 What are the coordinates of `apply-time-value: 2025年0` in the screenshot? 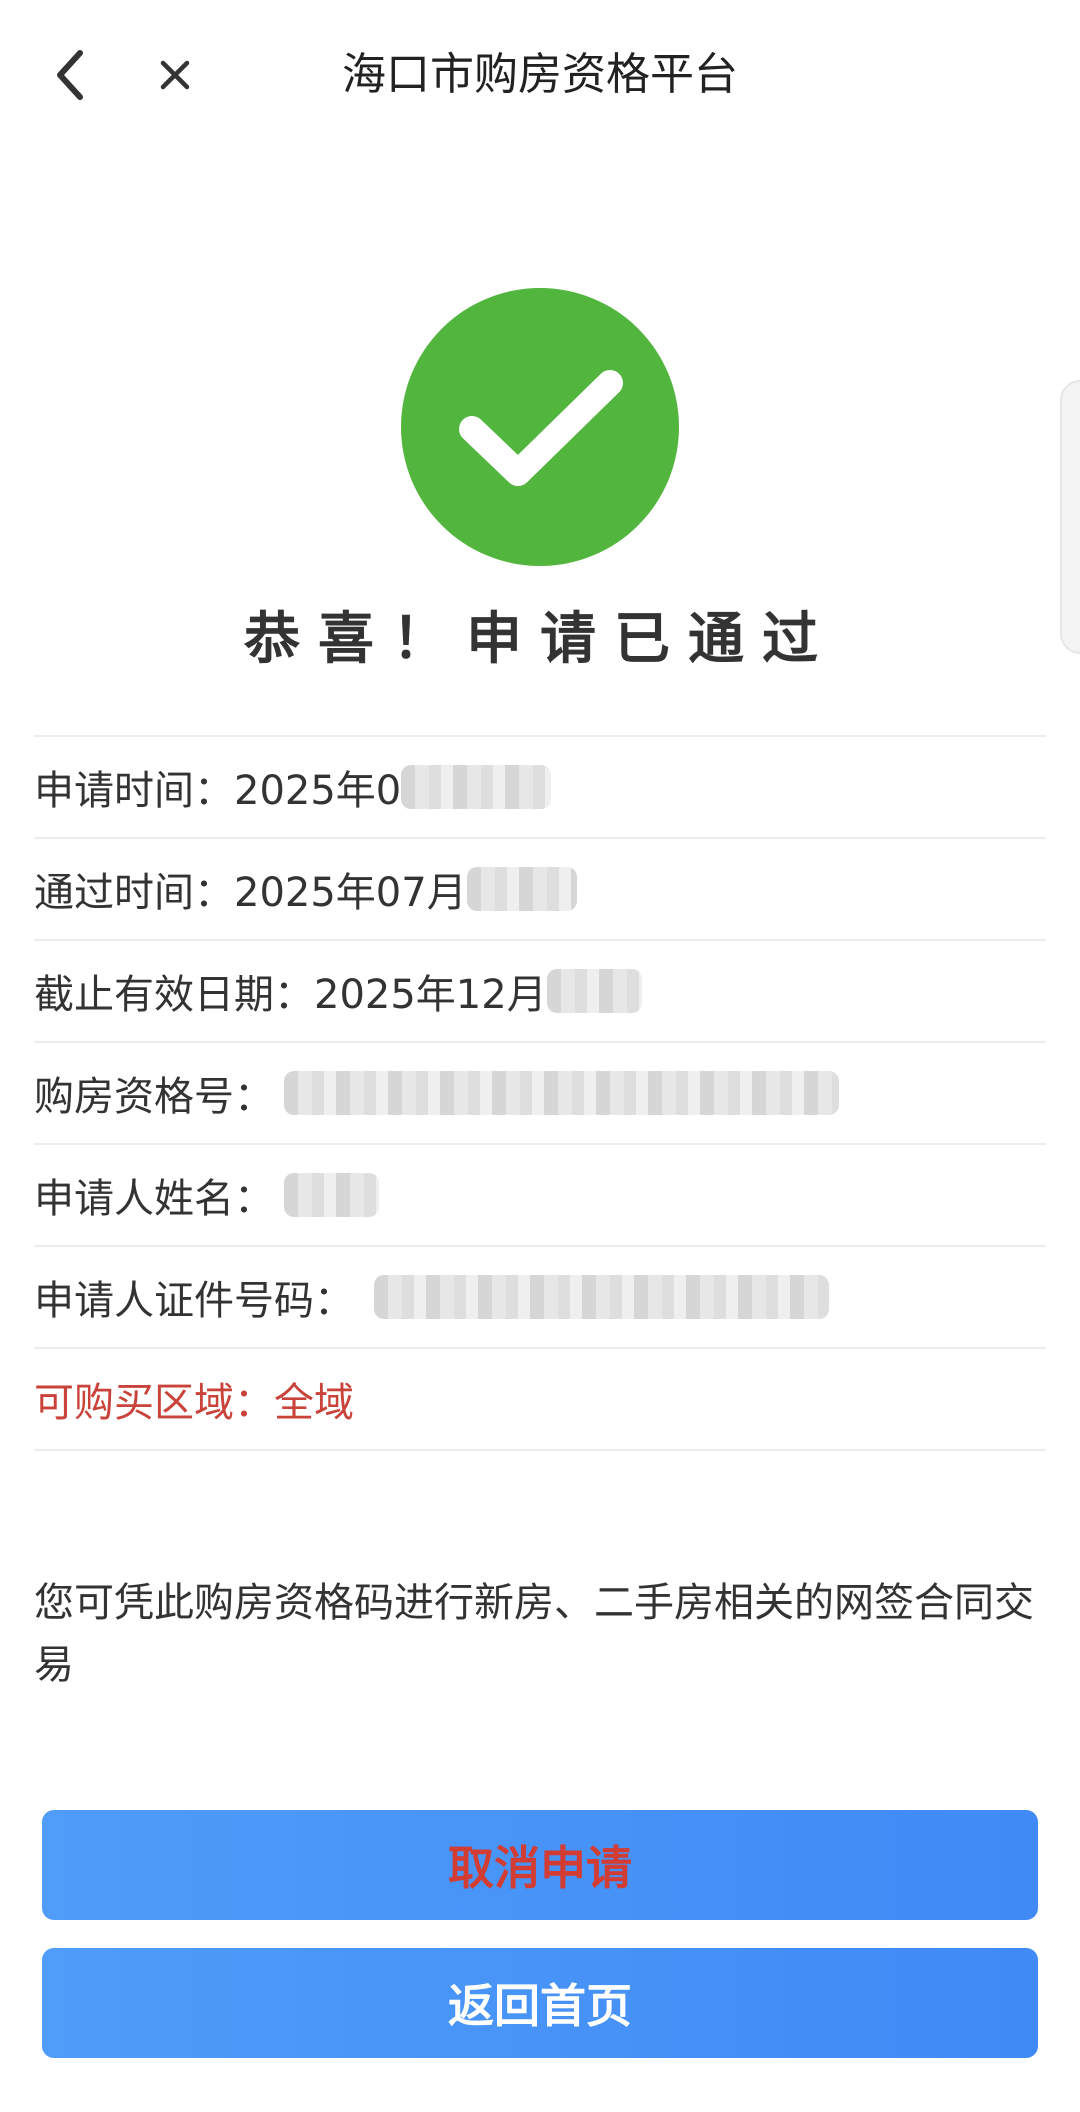 It's located at (318, 791).